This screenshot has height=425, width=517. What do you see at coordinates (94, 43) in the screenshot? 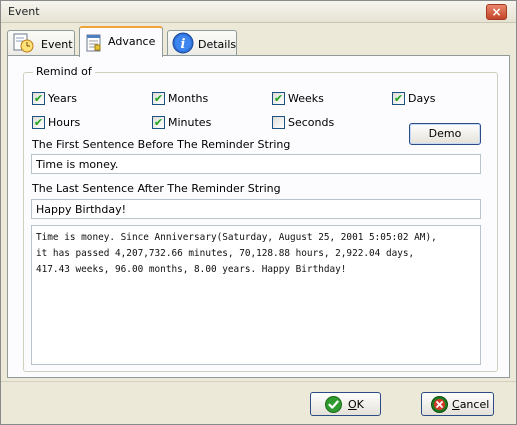
I see `notepad-icon` at bounding box center [94, 43].